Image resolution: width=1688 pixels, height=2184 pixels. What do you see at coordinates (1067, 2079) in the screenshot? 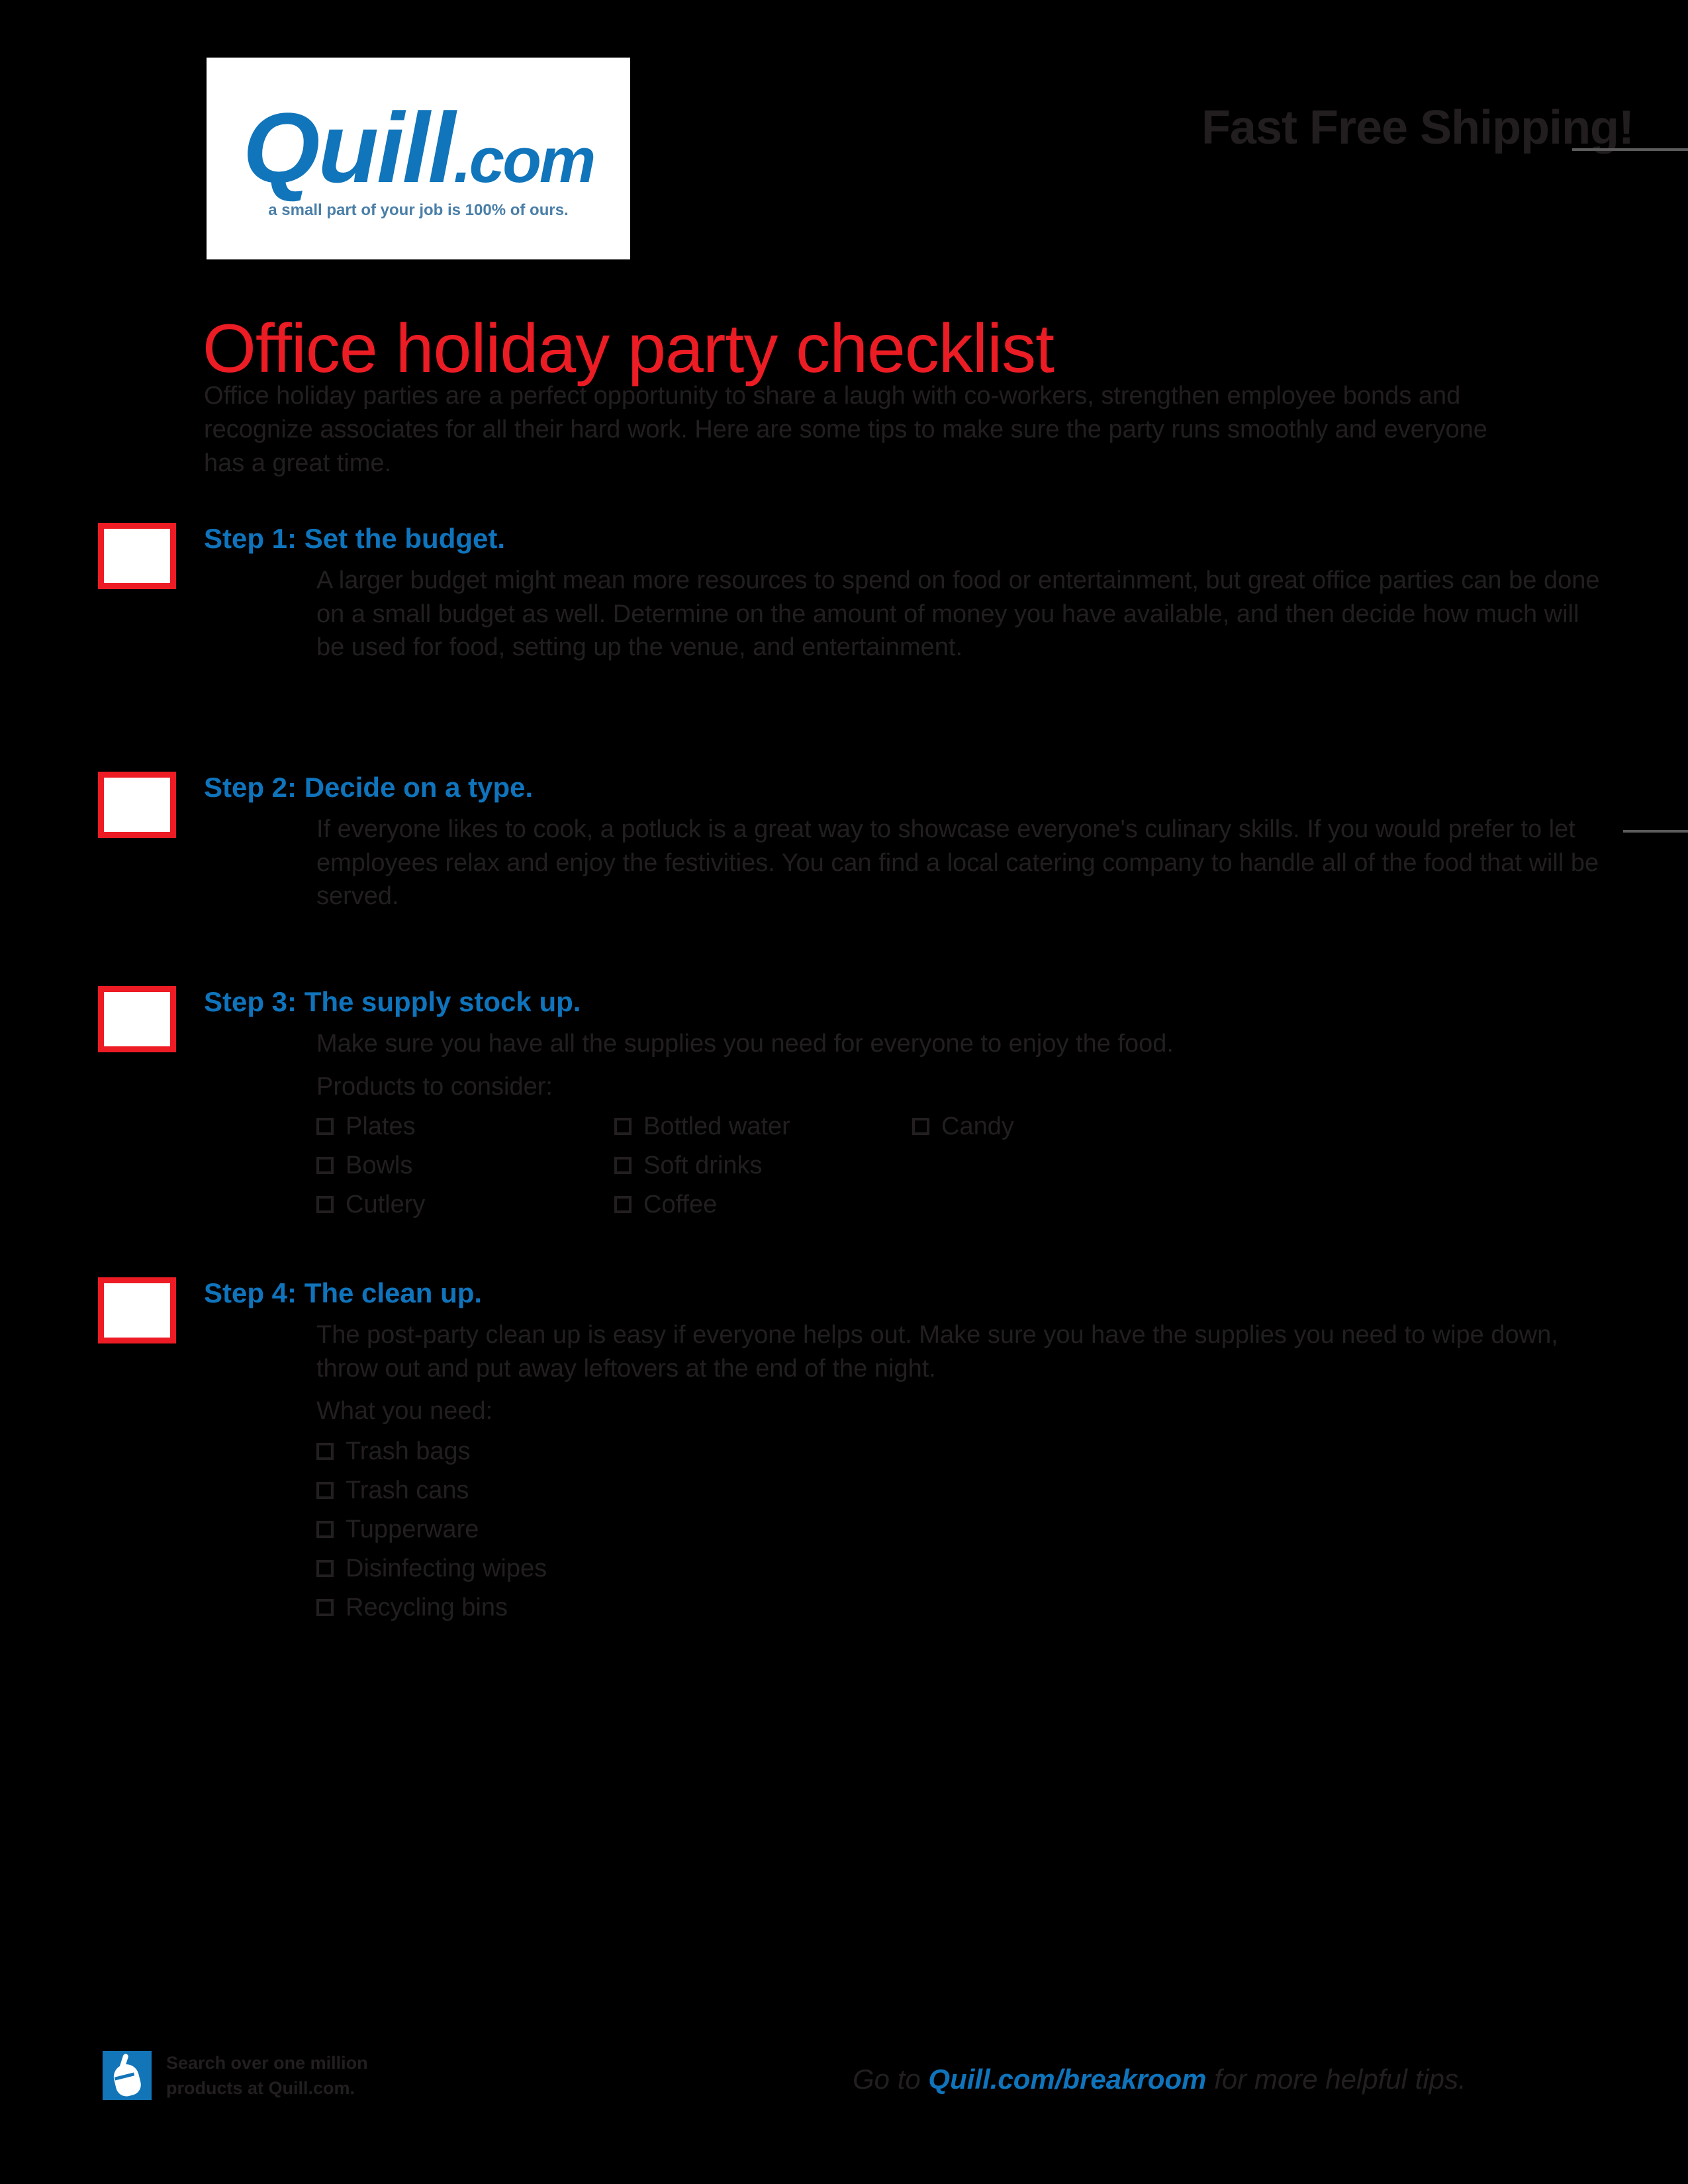
I see `breakroom-link: Quill.com/breakroom` at bounding box center [1067, 2079].